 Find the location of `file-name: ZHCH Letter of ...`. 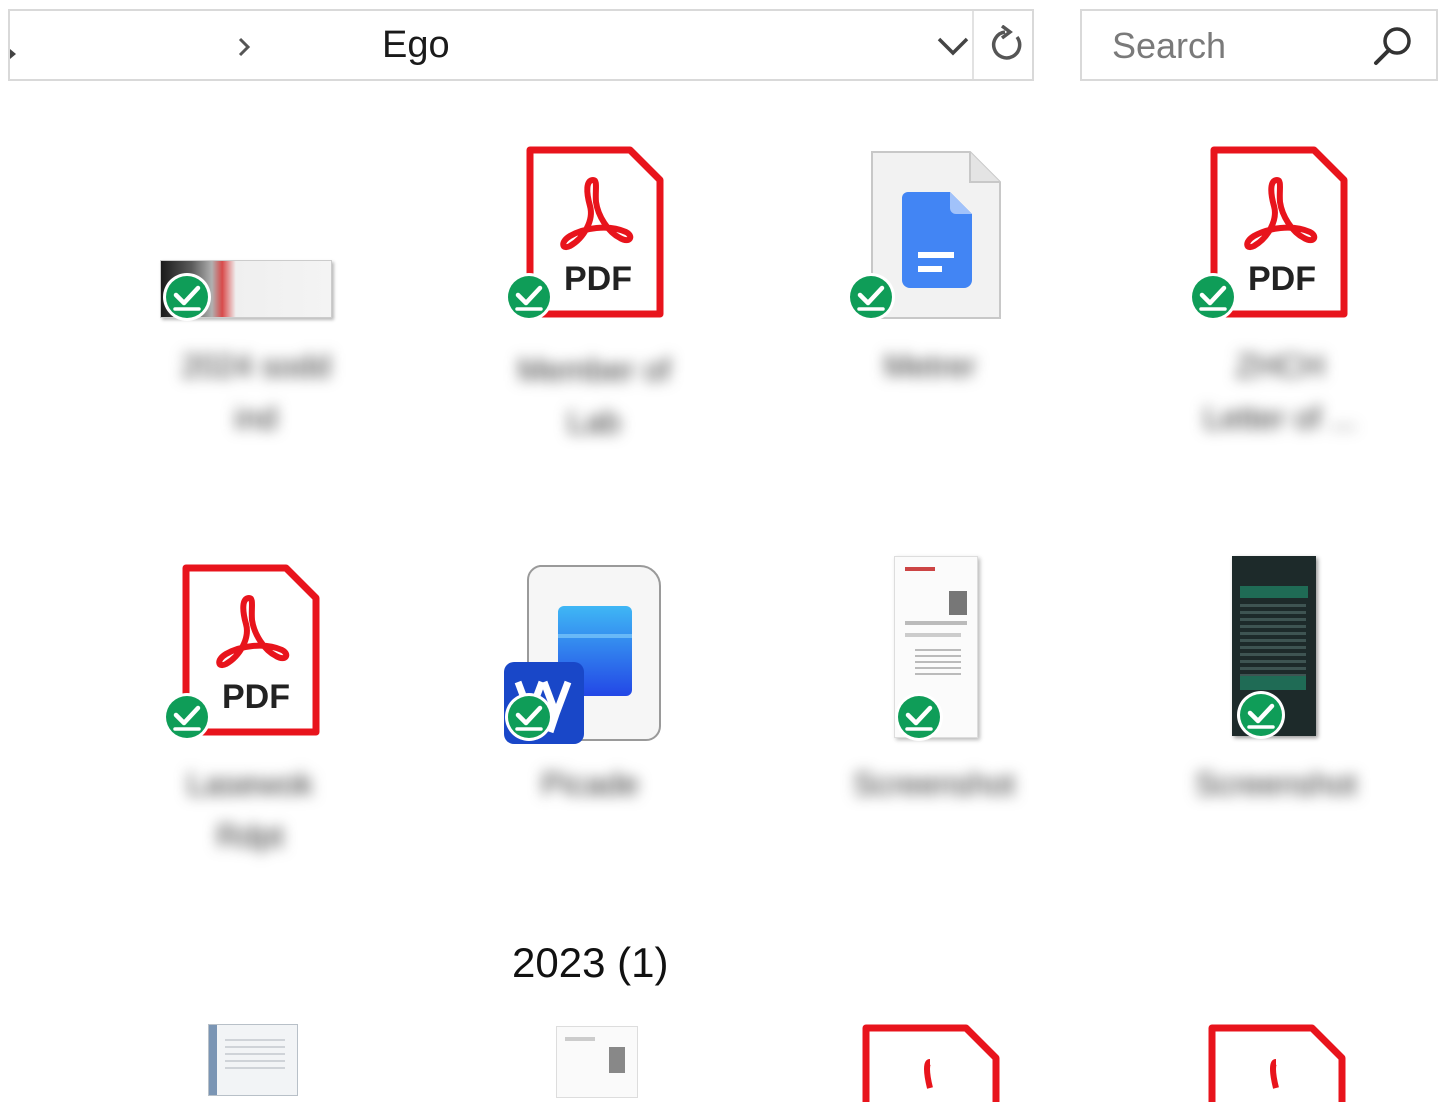

file-name: ZHCH Letter of ... is located at coordinates (1280, 392).